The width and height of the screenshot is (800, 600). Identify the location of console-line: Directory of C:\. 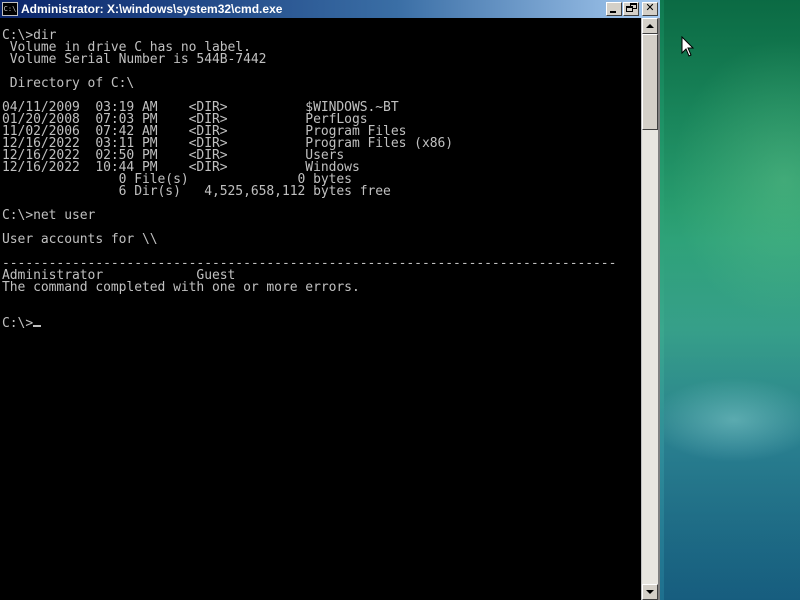
(68, 83).